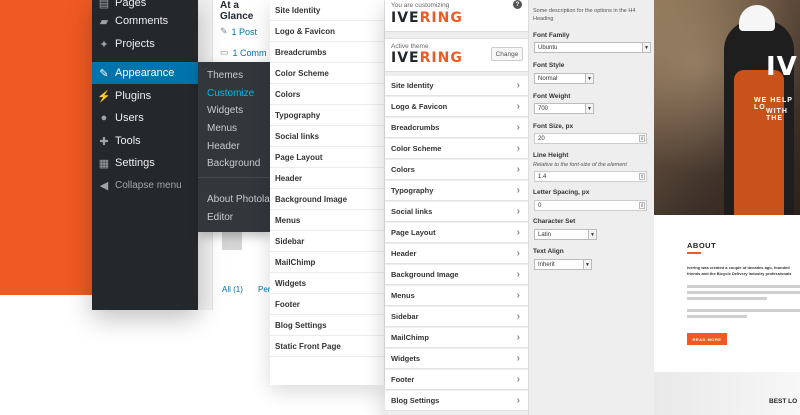 The height and width of the screenshot is (415, 800). What do you see at coordinates (561, 192) in the screenshot?
I see `letter-spacing-label: Letter Spacing, px` at bounding box center [561, 192].